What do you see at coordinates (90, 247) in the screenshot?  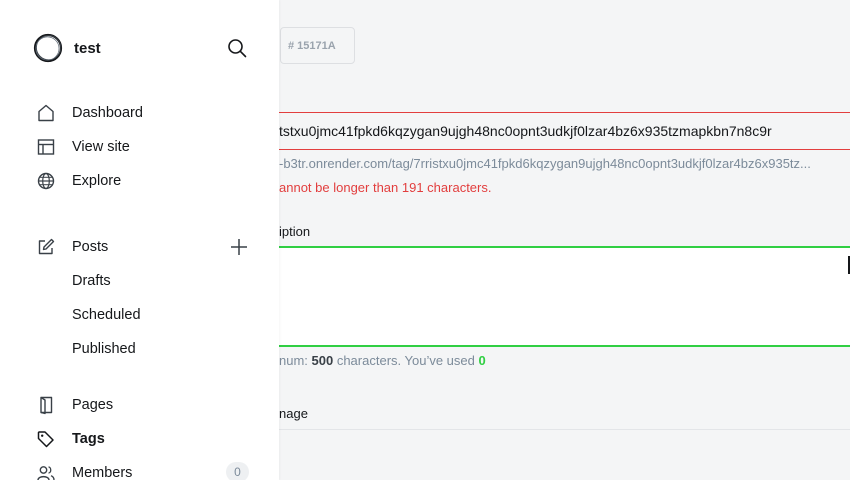 I see `nav-label-posts: Posts` at bounding box center [90, 247].